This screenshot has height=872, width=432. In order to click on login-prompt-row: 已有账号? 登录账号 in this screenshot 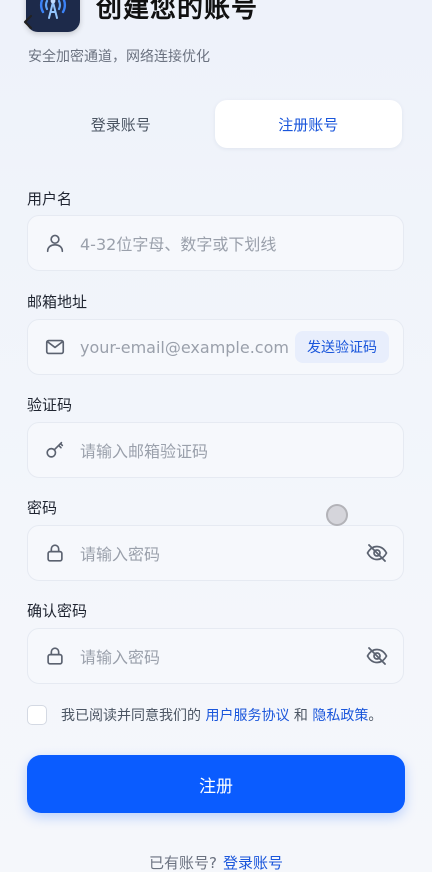, I will do `click(216, 862)`.